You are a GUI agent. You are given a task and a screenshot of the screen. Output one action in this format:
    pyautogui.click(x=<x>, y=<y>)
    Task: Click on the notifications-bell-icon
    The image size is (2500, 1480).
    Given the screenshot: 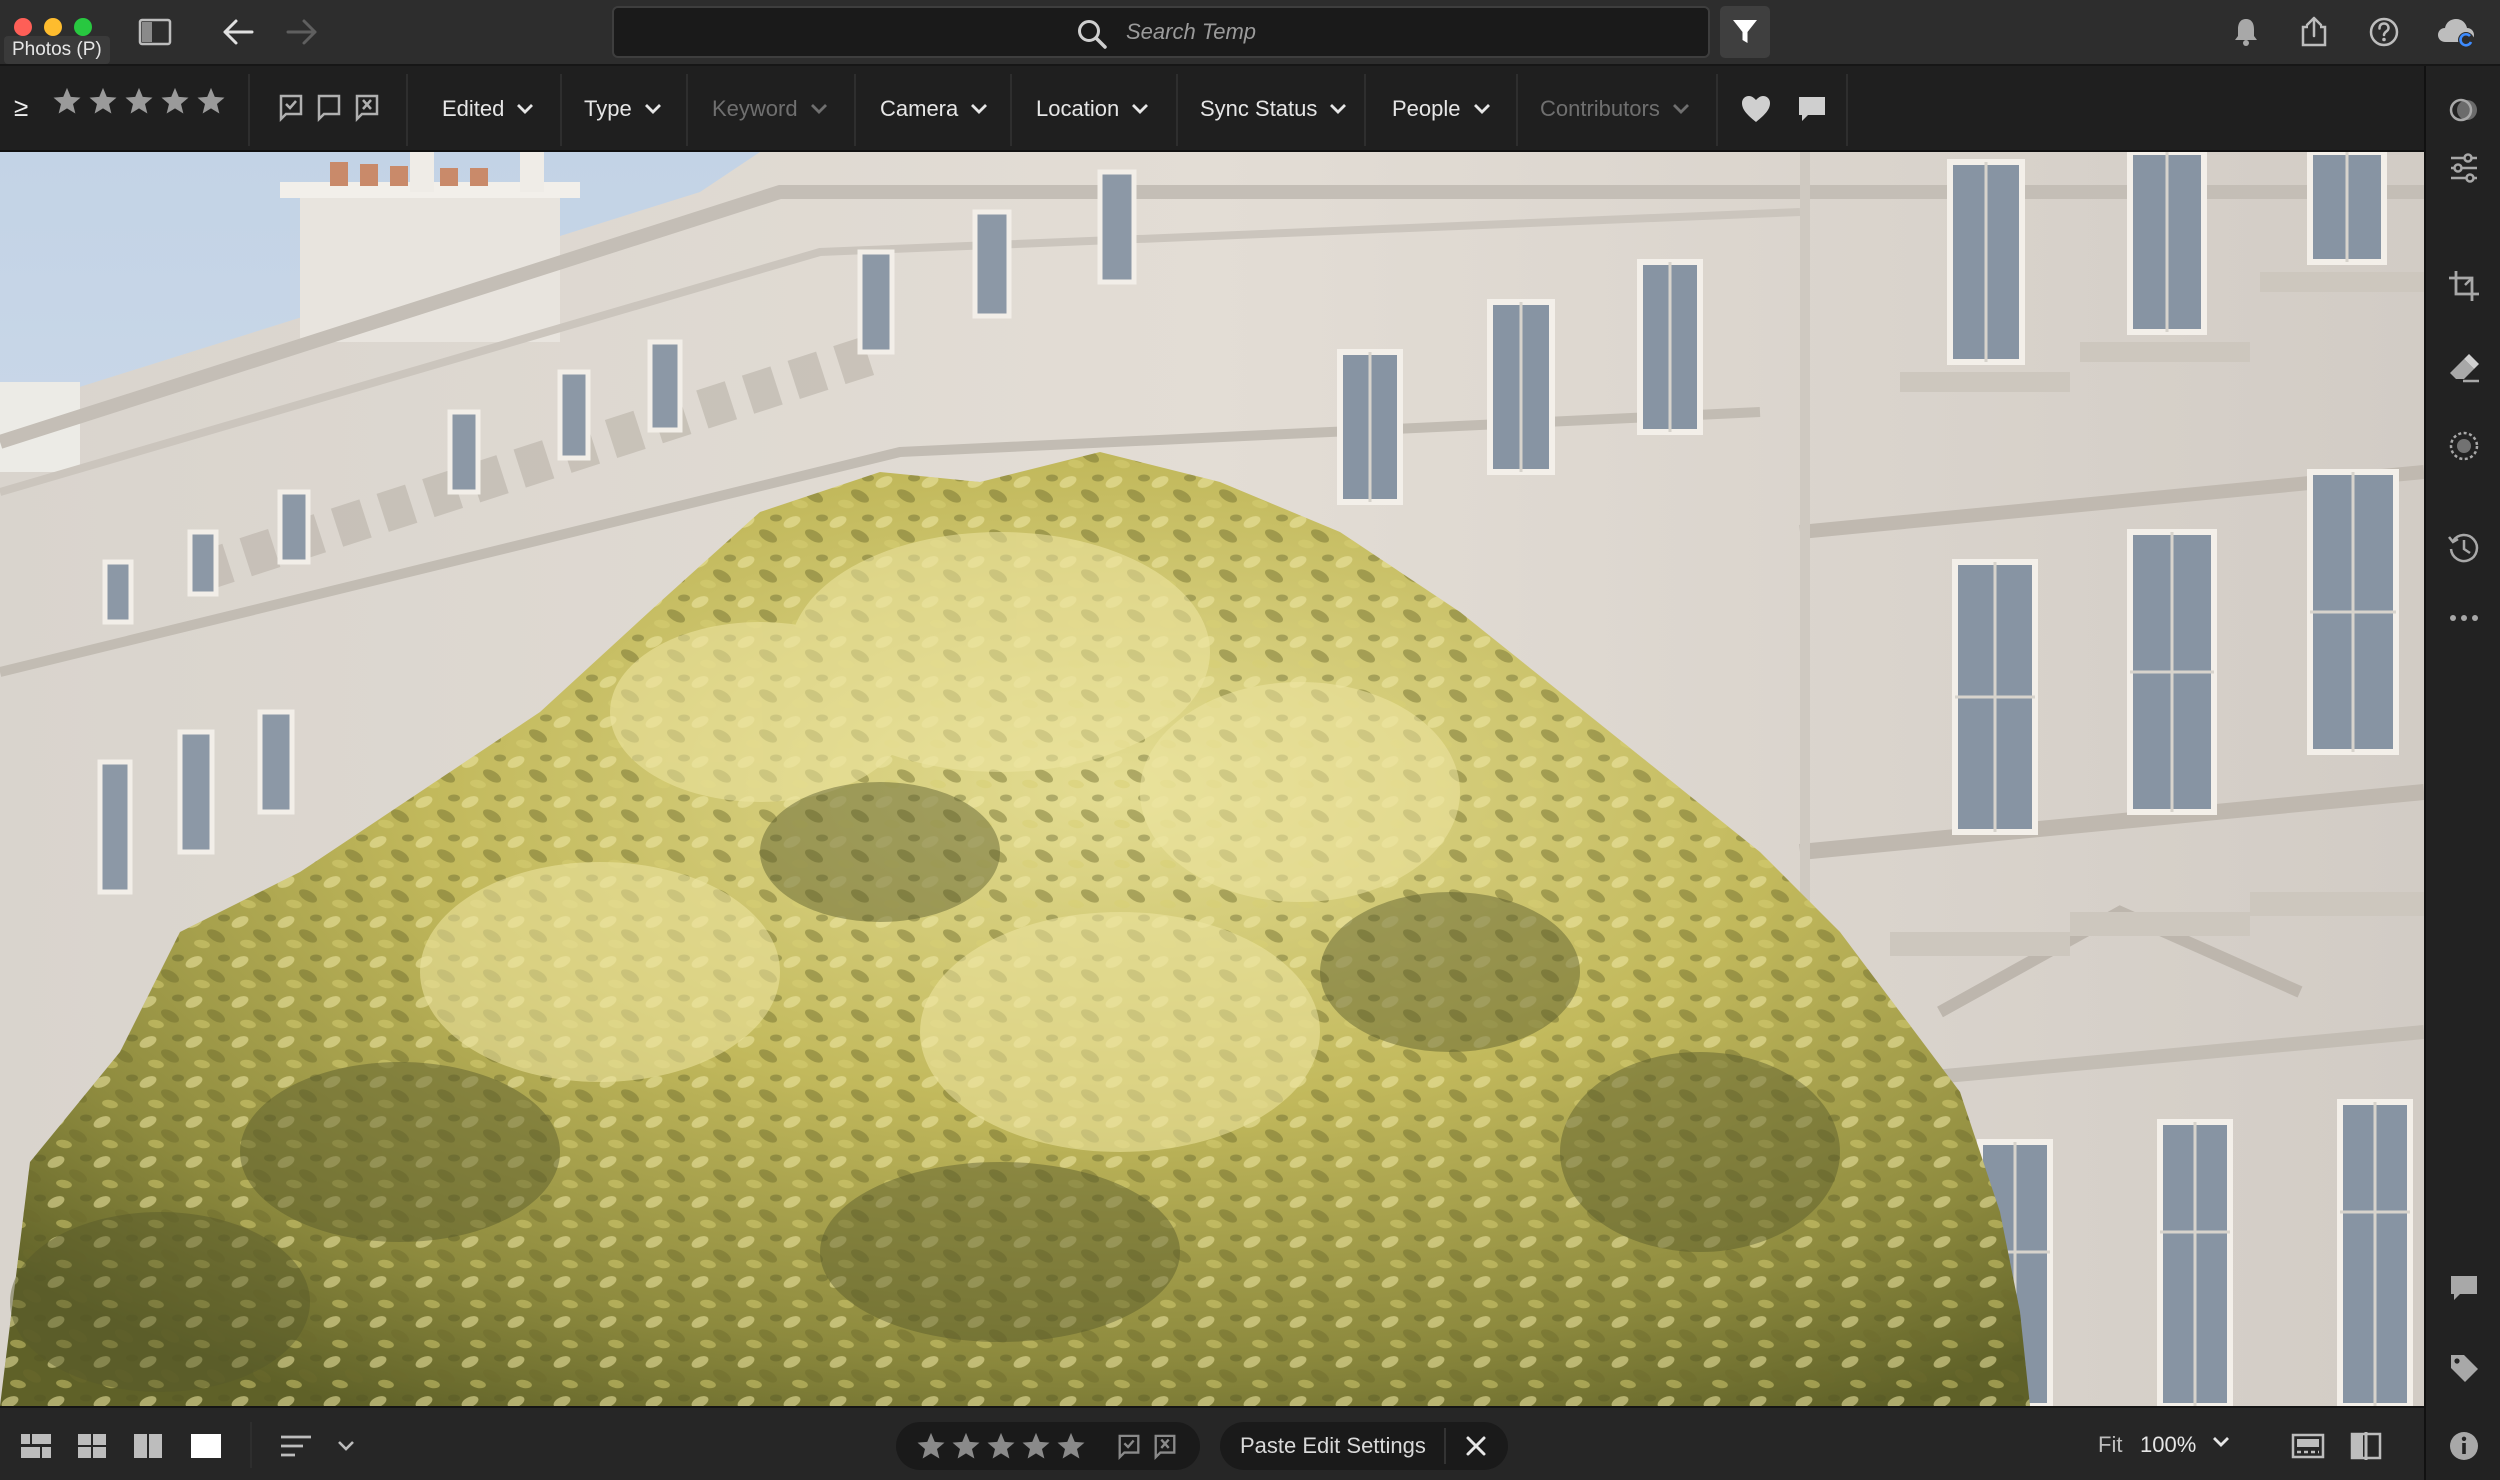 What is the action you would take?
    pyautogui.click(x=2246, y=32)
    